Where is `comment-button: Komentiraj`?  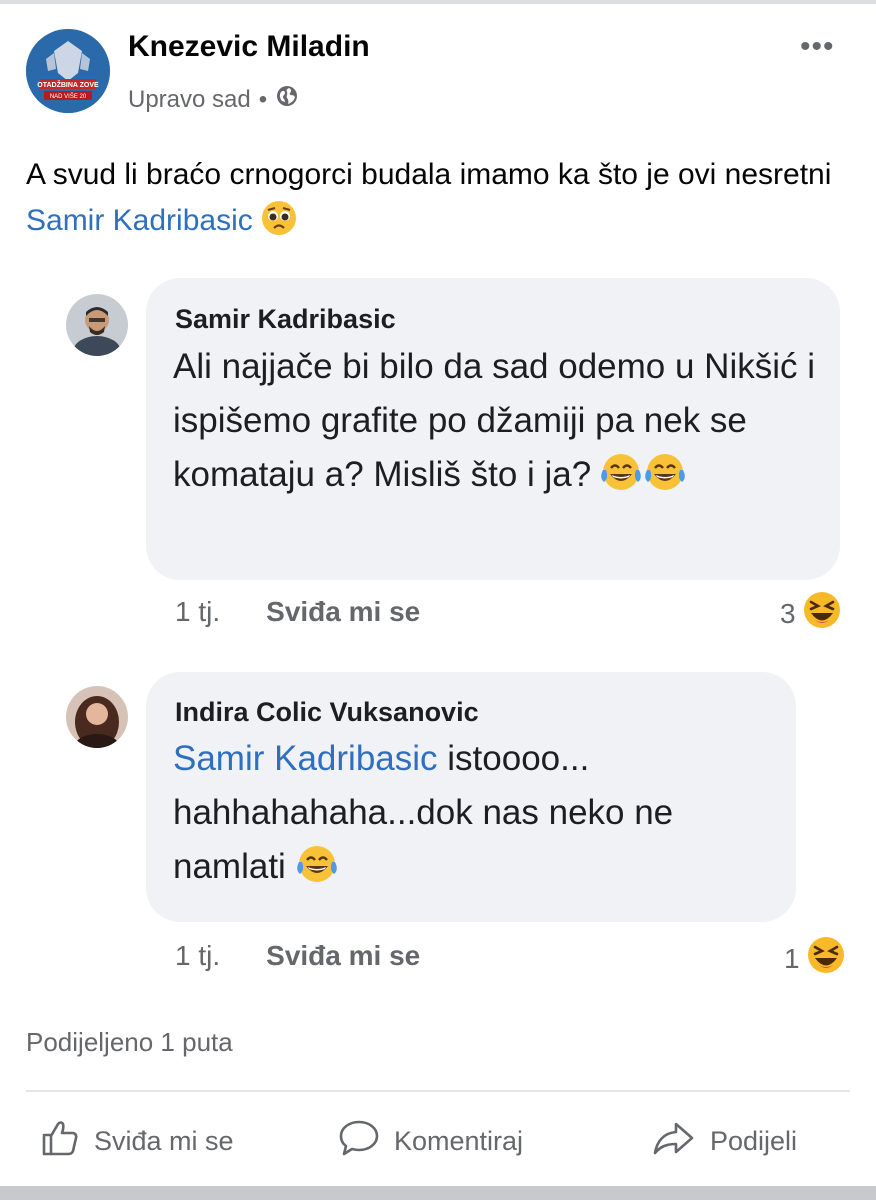
comment-button: Komentiraj is located at coordinates (430, 1141).